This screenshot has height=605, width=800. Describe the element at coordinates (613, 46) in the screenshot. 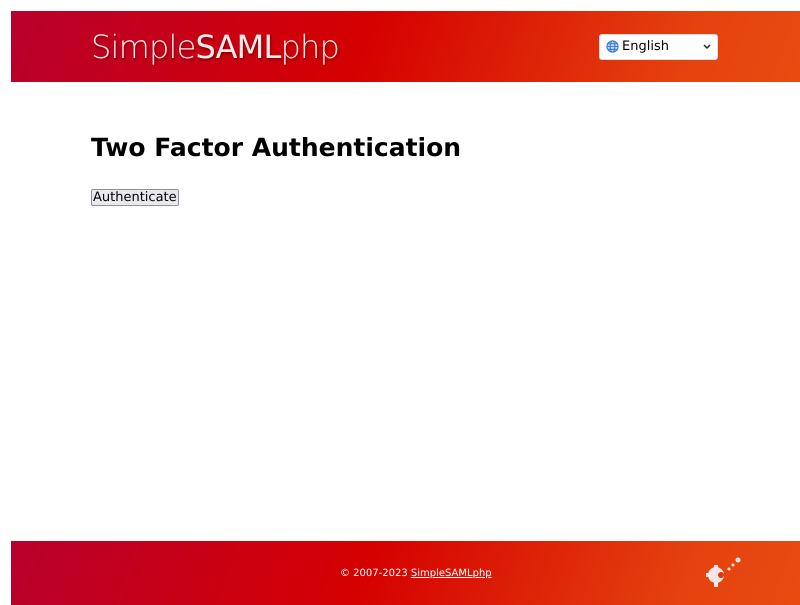

I see `globe-icon` at that location.